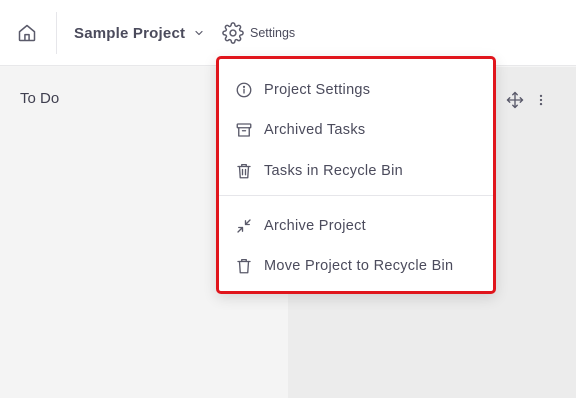 Image resolution: width=576 pixels, height=398 pixels. Describe the element at coordinates (244, 130) in the screenshot. I see `archive-icon` at that location.